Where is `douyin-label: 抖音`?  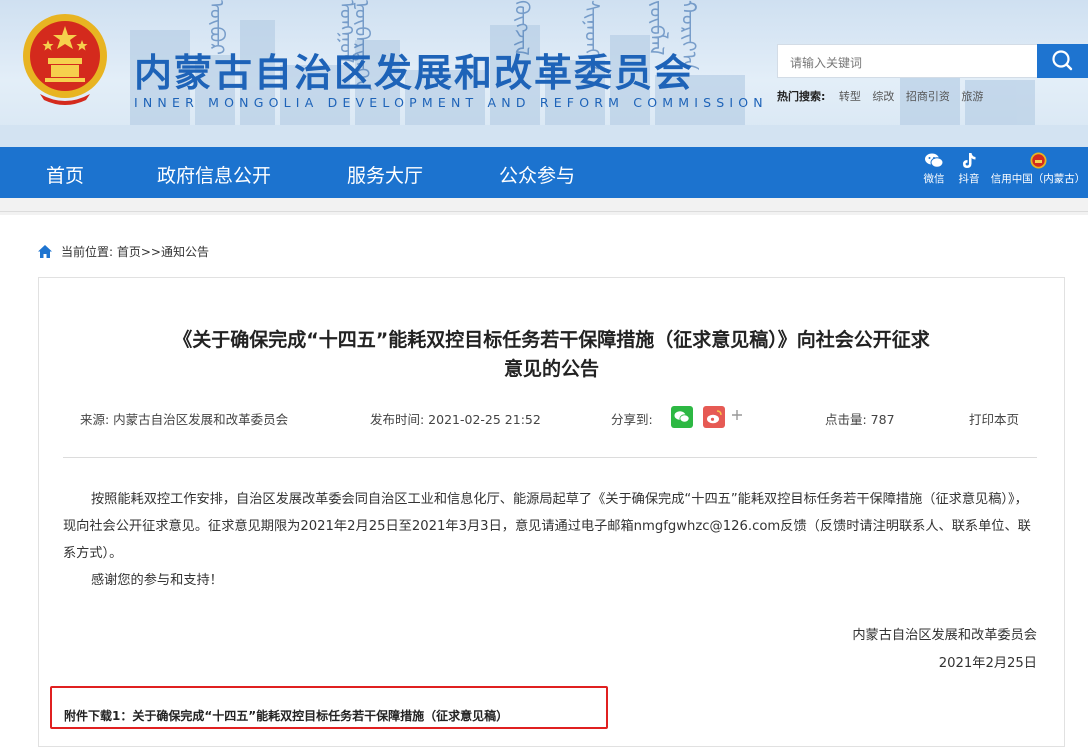 douyin-label: 抖音 is located at coordinates (969, 179).